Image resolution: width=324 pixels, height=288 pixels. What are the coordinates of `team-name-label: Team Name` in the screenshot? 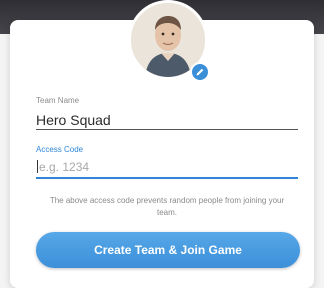 It's located at (58, 100).